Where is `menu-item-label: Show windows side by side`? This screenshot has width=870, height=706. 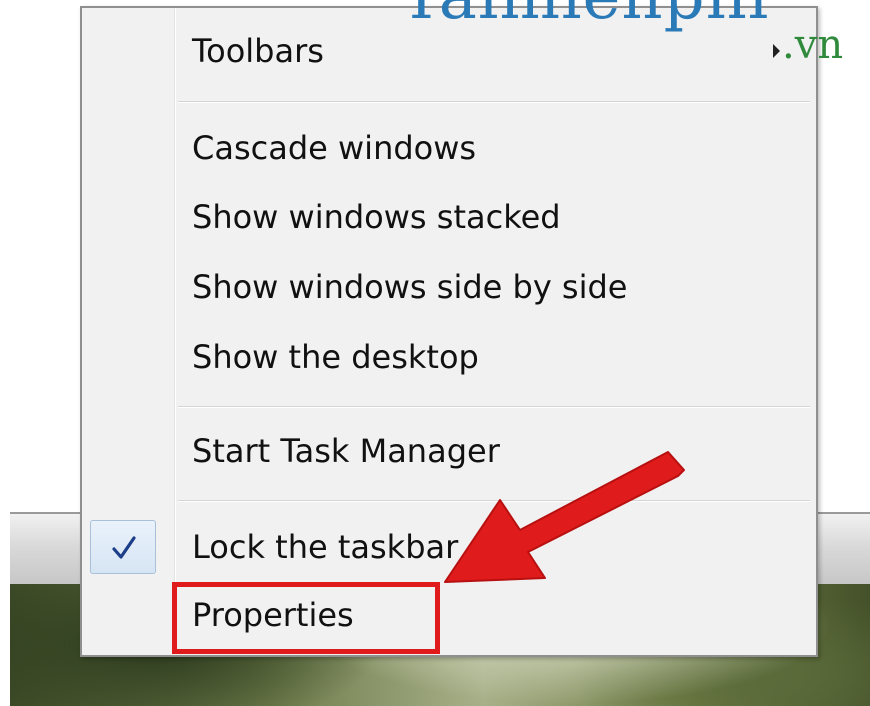
menu-item-label: Show windows side by side is located at coordinates (410, 287).